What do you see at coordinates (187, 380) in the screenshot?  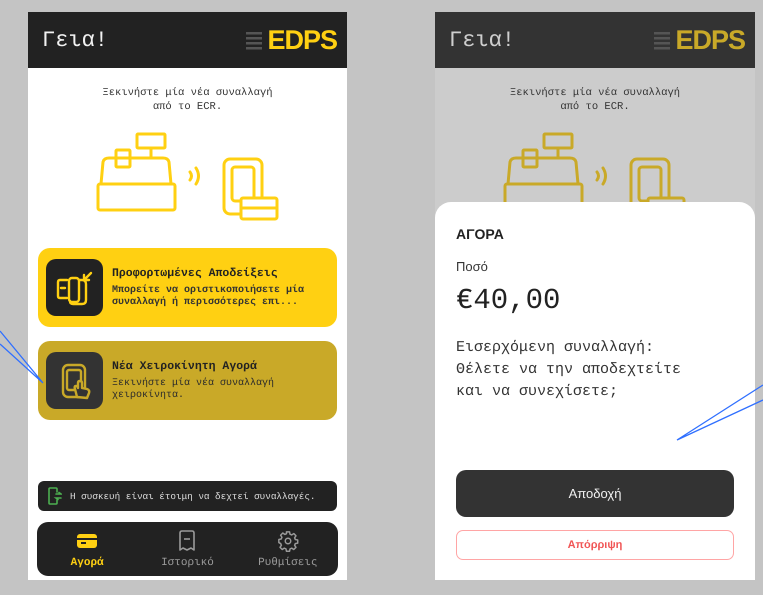 I see `action-card: Νέα Χειροκίνητη Αγορά Ξεκινήστε μία νέα συναλλαγή χειροκίνητα.` at bounding box center [187, 380].